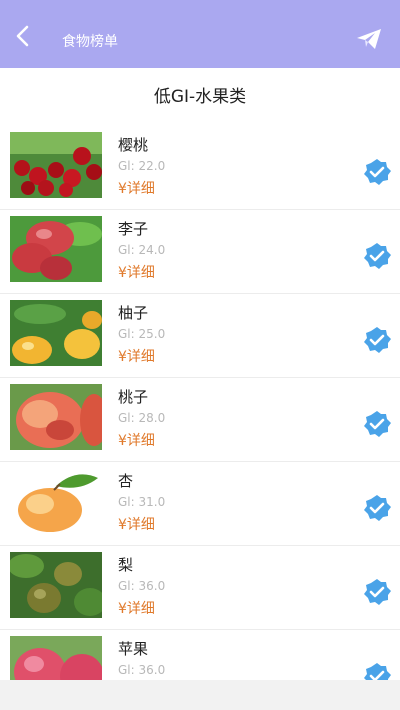 The width and height of the screenshot is (400, 710). Describe the element at coordinates (200, 588) in the screenshot. I see `list-item: 梨 Gl: 36.0 ¥详细` at that location.